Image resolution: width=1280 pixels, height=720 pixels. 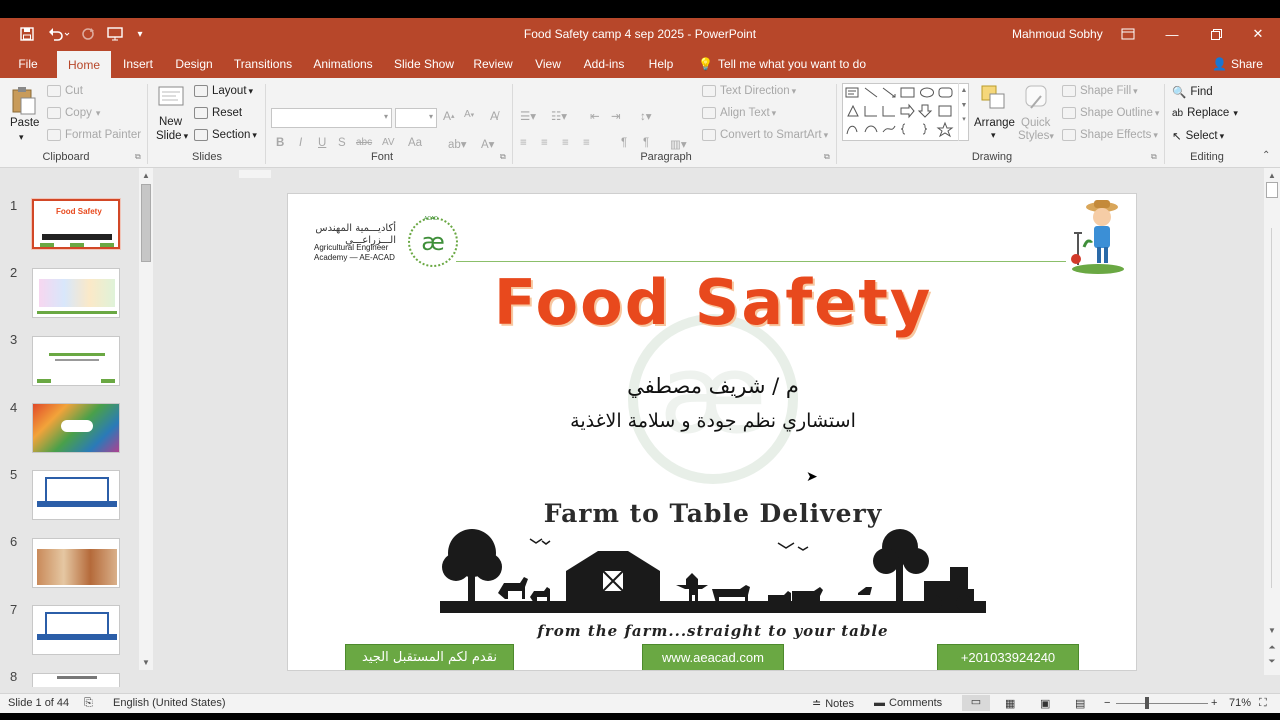 I want to click on strikethrough-button: abc, so click(x=364, y=142).